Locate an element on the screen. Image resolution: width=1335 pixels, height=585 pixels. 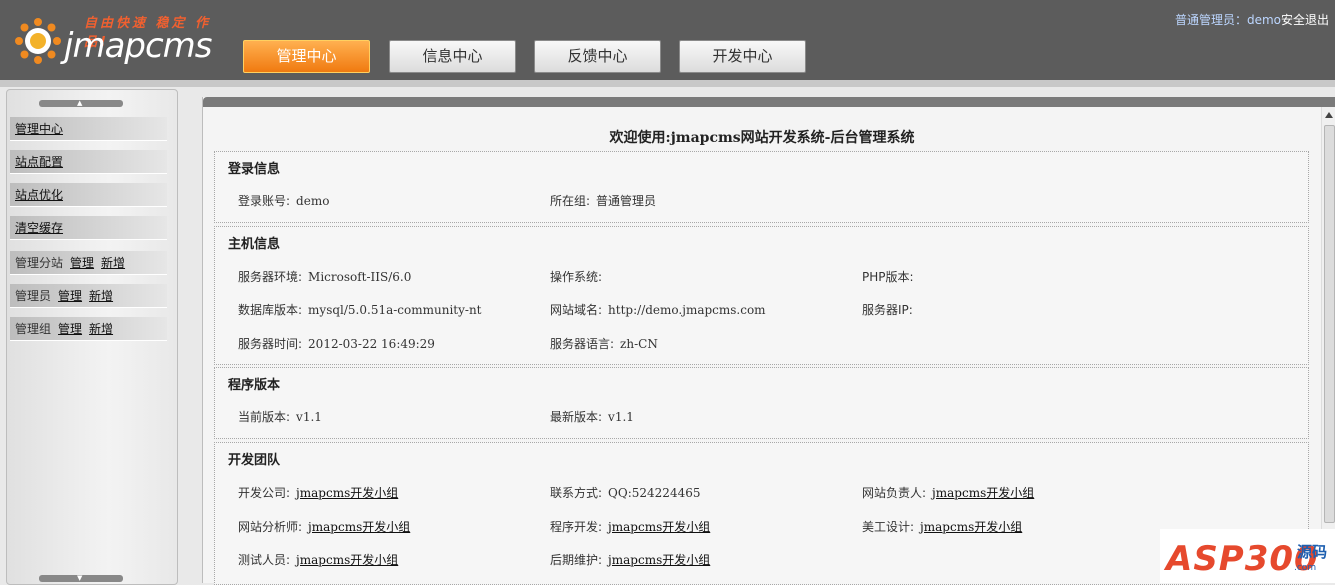
current-version-field: 当前版本: v1.1 is located at coordinates (280, 416).